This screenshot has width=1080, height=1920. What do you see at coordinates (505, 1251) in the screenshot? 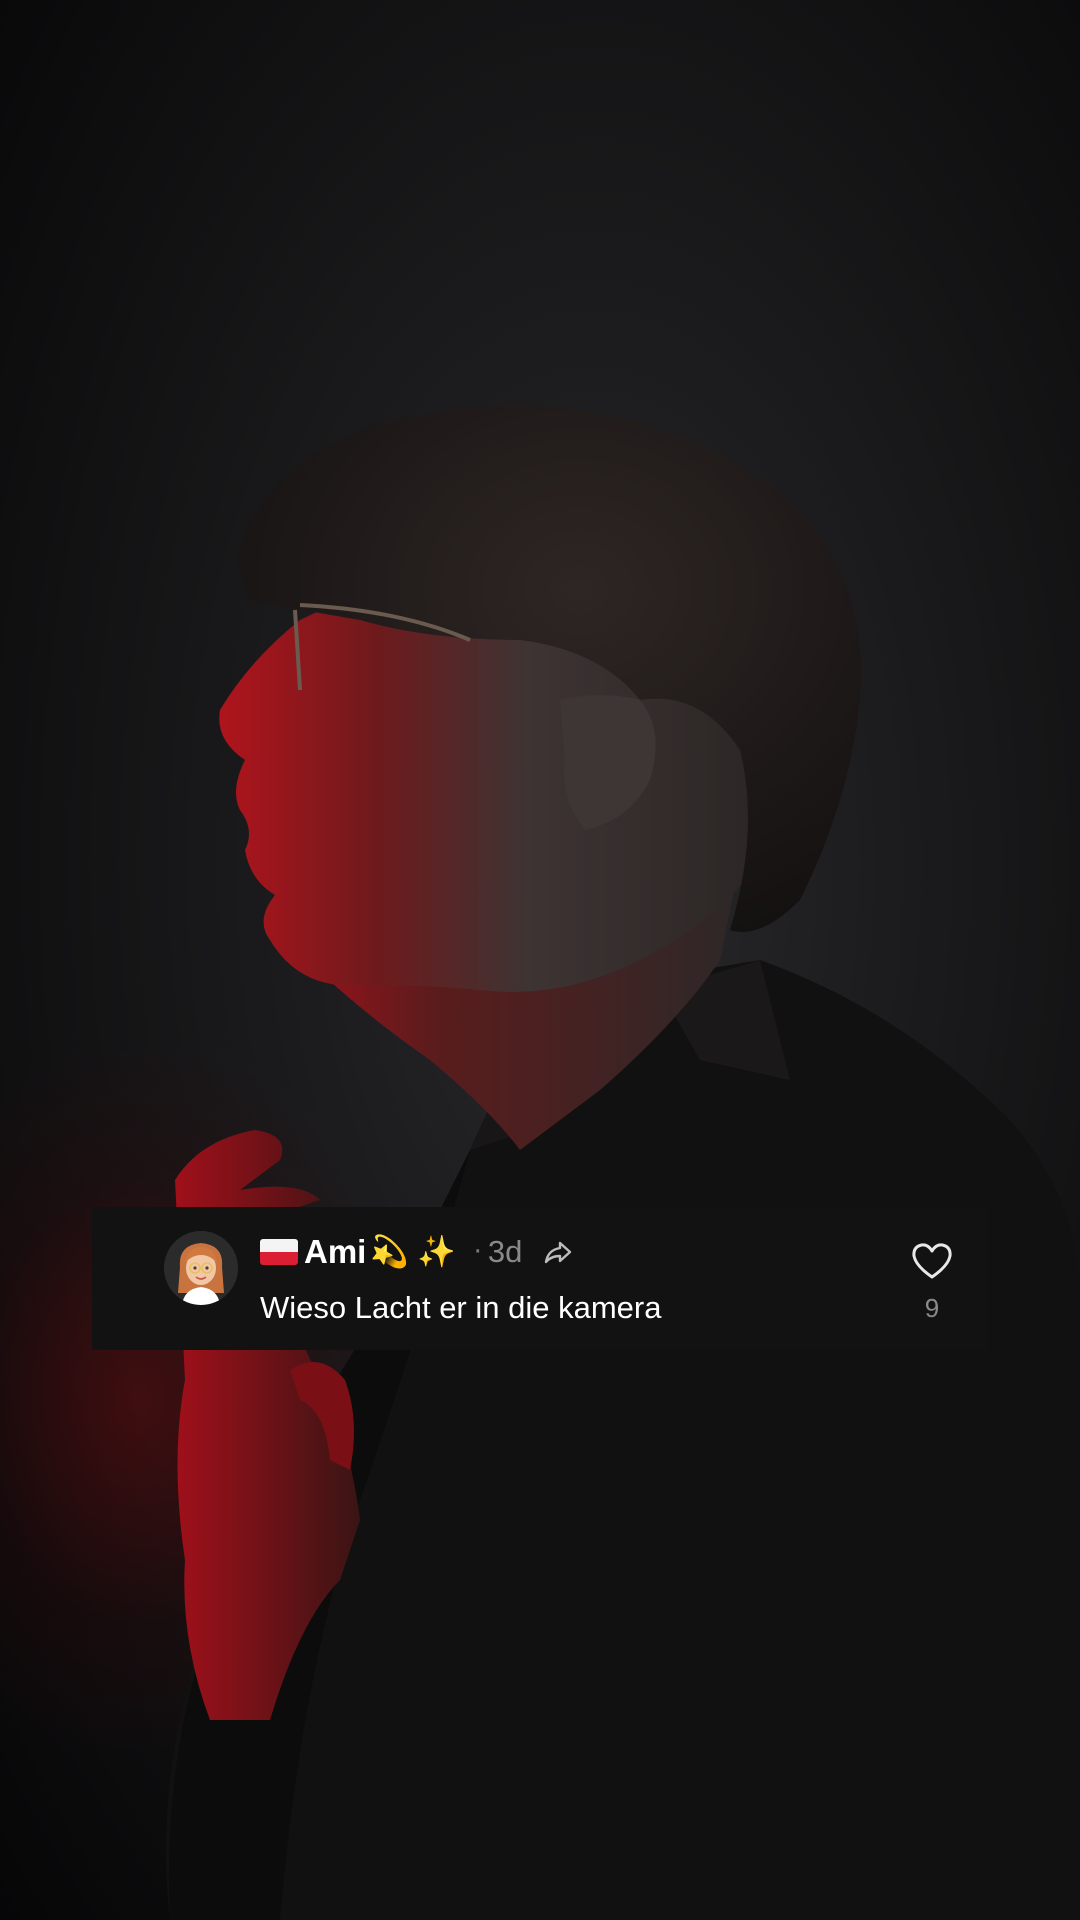
I see `comment-timestamp: 3d` at bounding box center [505, 1251].